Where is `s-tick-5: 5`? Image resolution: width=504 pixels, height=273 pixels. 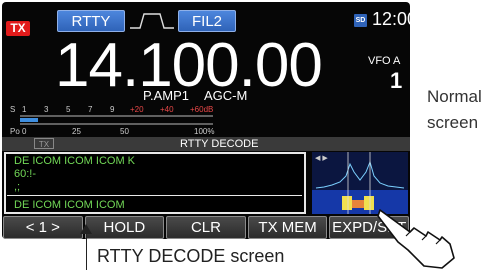
s-tick-5: 5 is located at coordinates (68, 109).